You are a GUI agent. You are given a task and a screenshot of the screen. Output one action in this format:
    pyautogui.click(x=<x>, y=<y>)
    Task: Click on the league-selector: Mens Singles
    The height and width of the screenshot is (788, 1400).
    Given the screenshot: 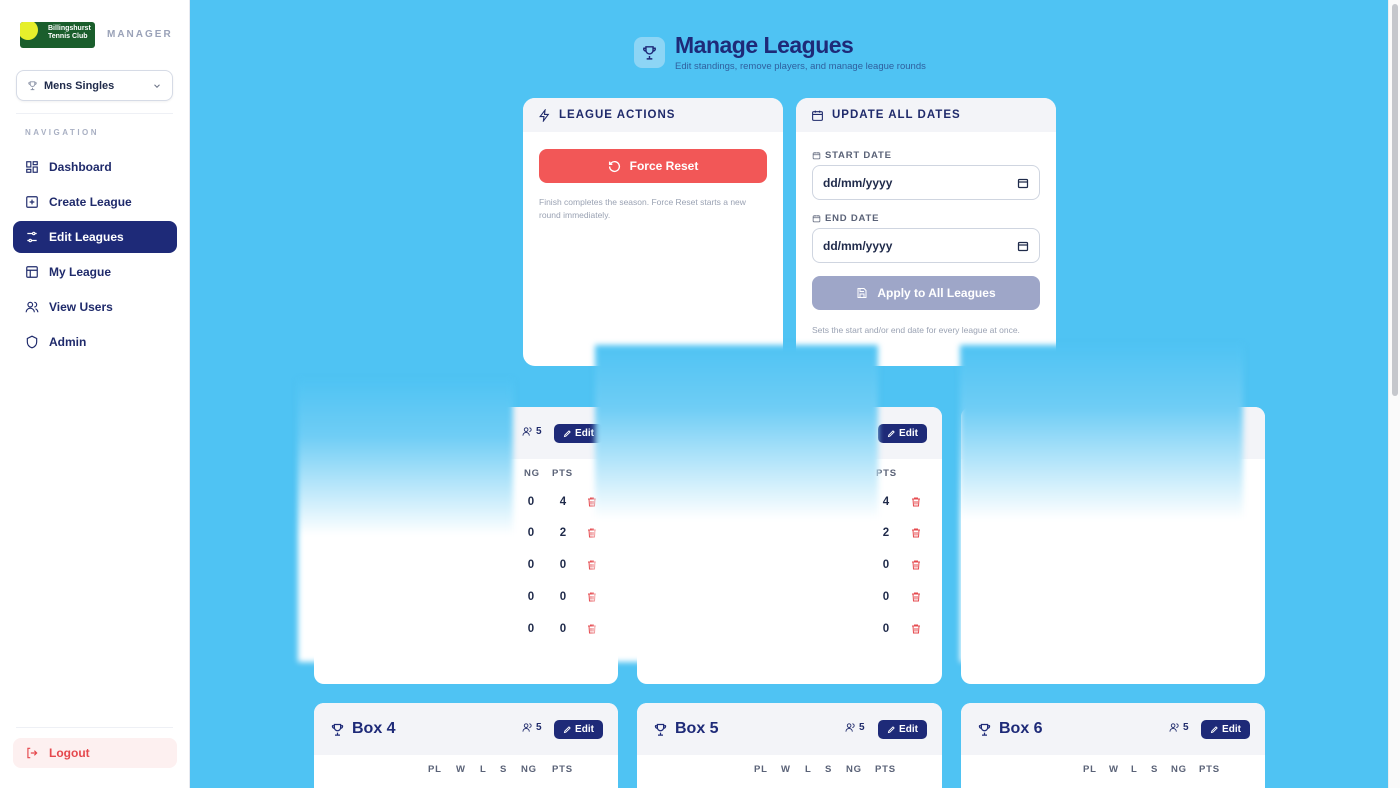 What is the action you would take?
    pyautogui.click(x=94, y=85)
    